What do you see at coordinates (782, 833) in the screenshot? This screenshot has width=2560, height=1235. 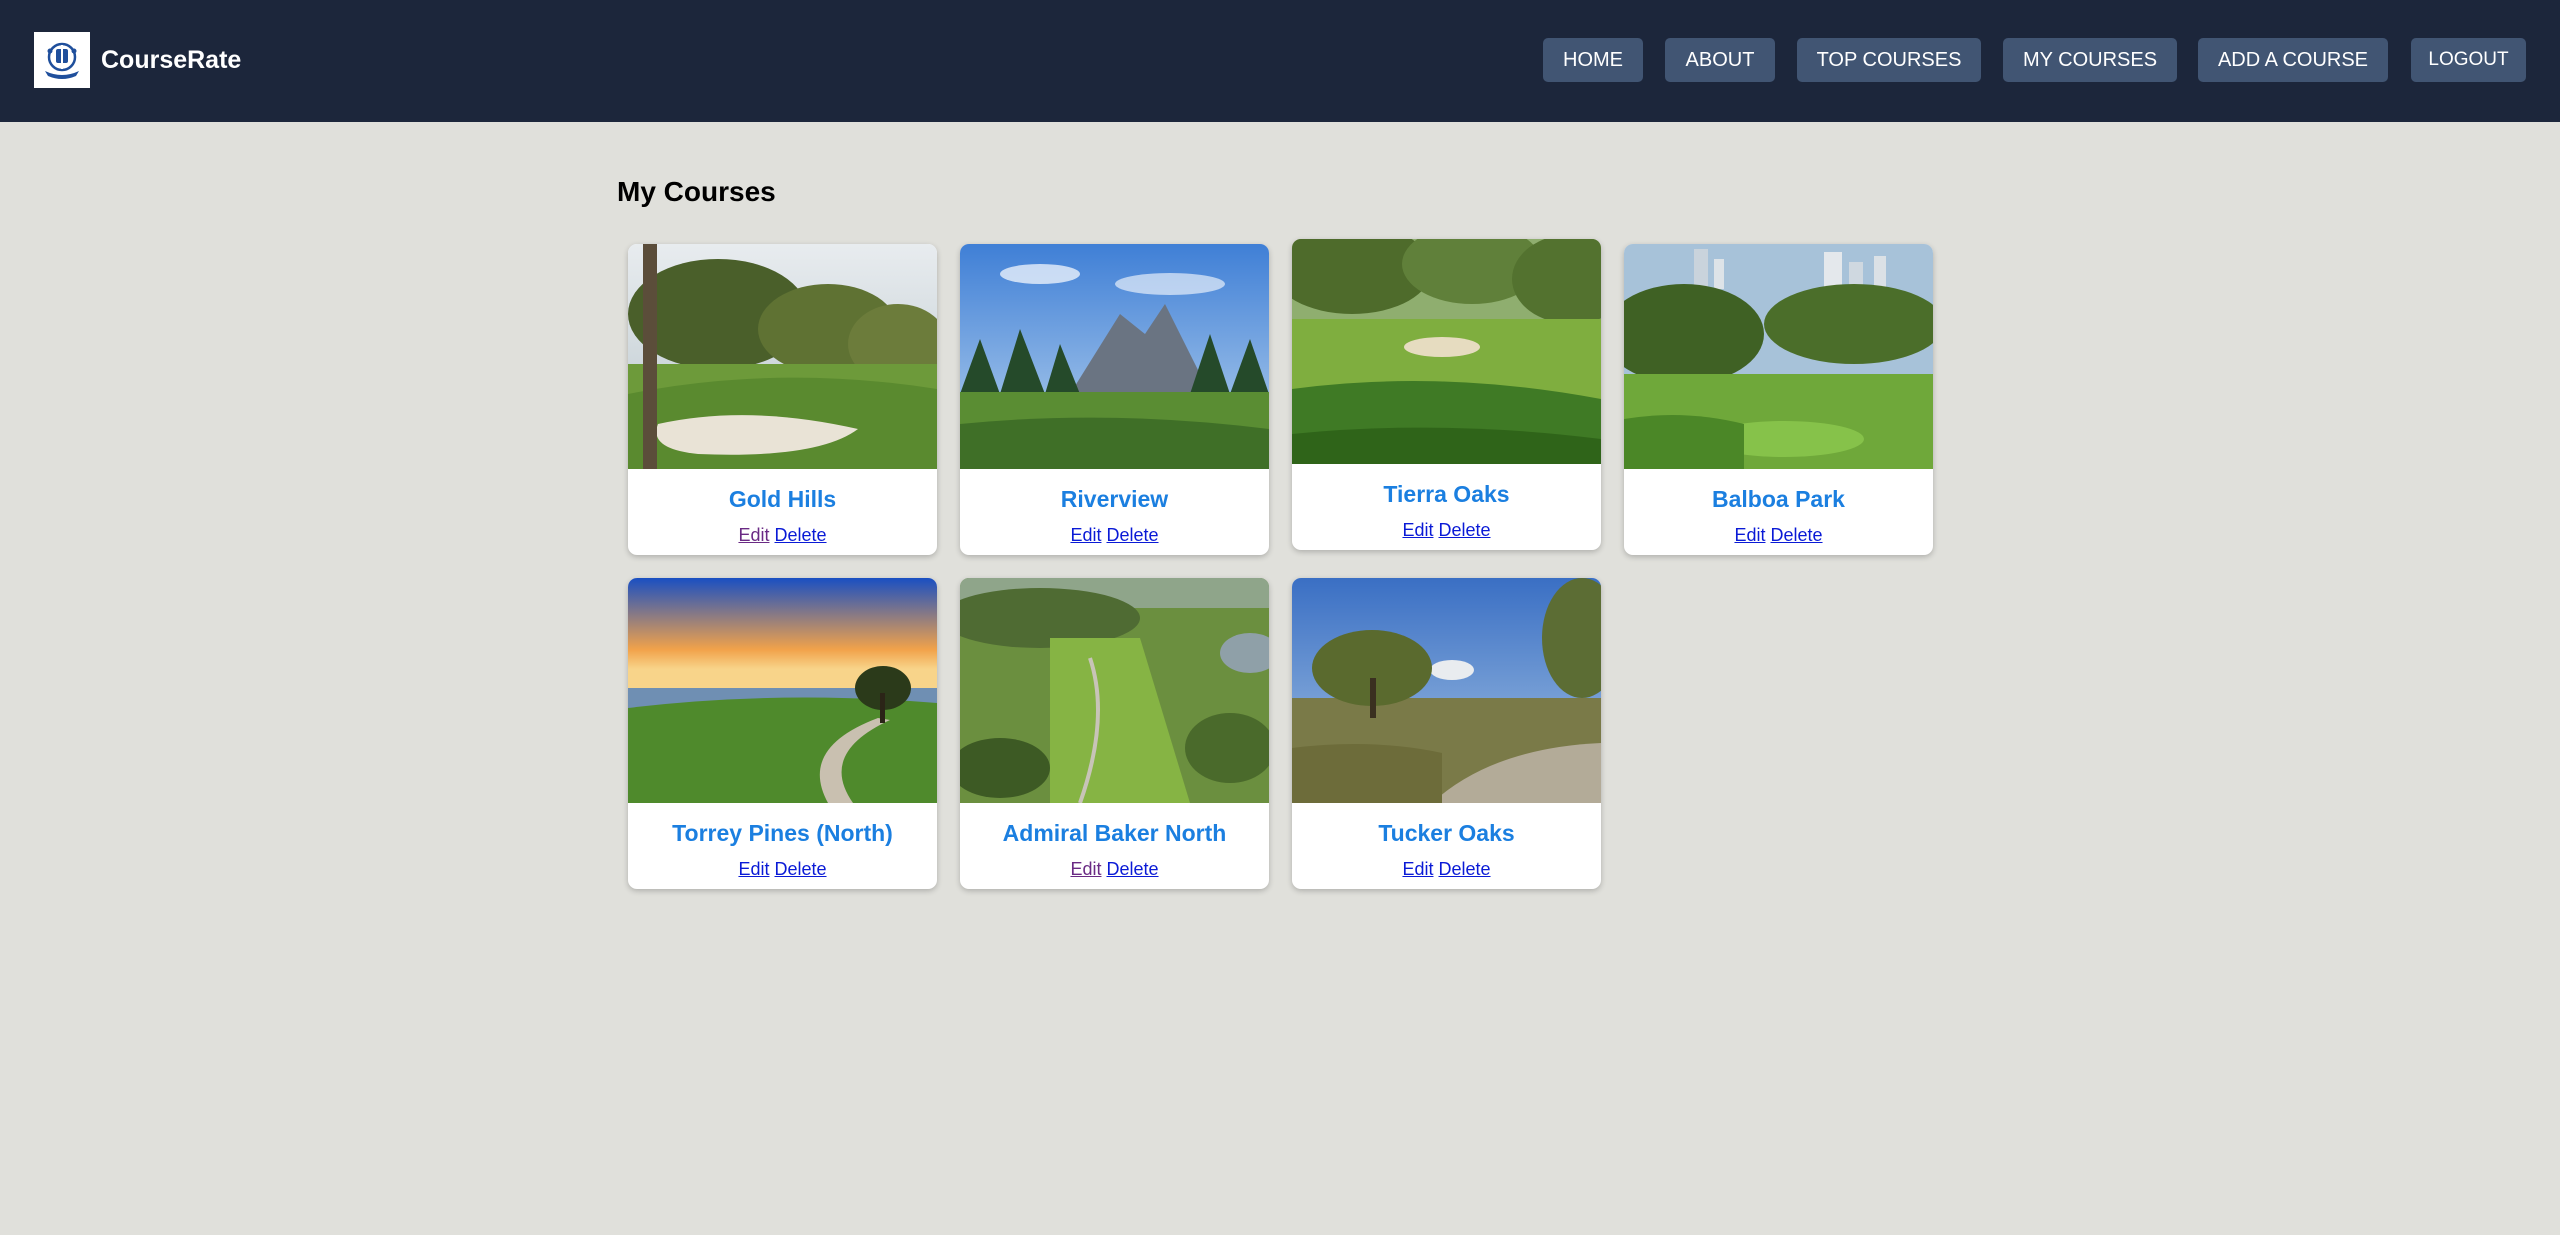 I see `course-name: Torrey Pines (North)` at bounding box center [782, 833].